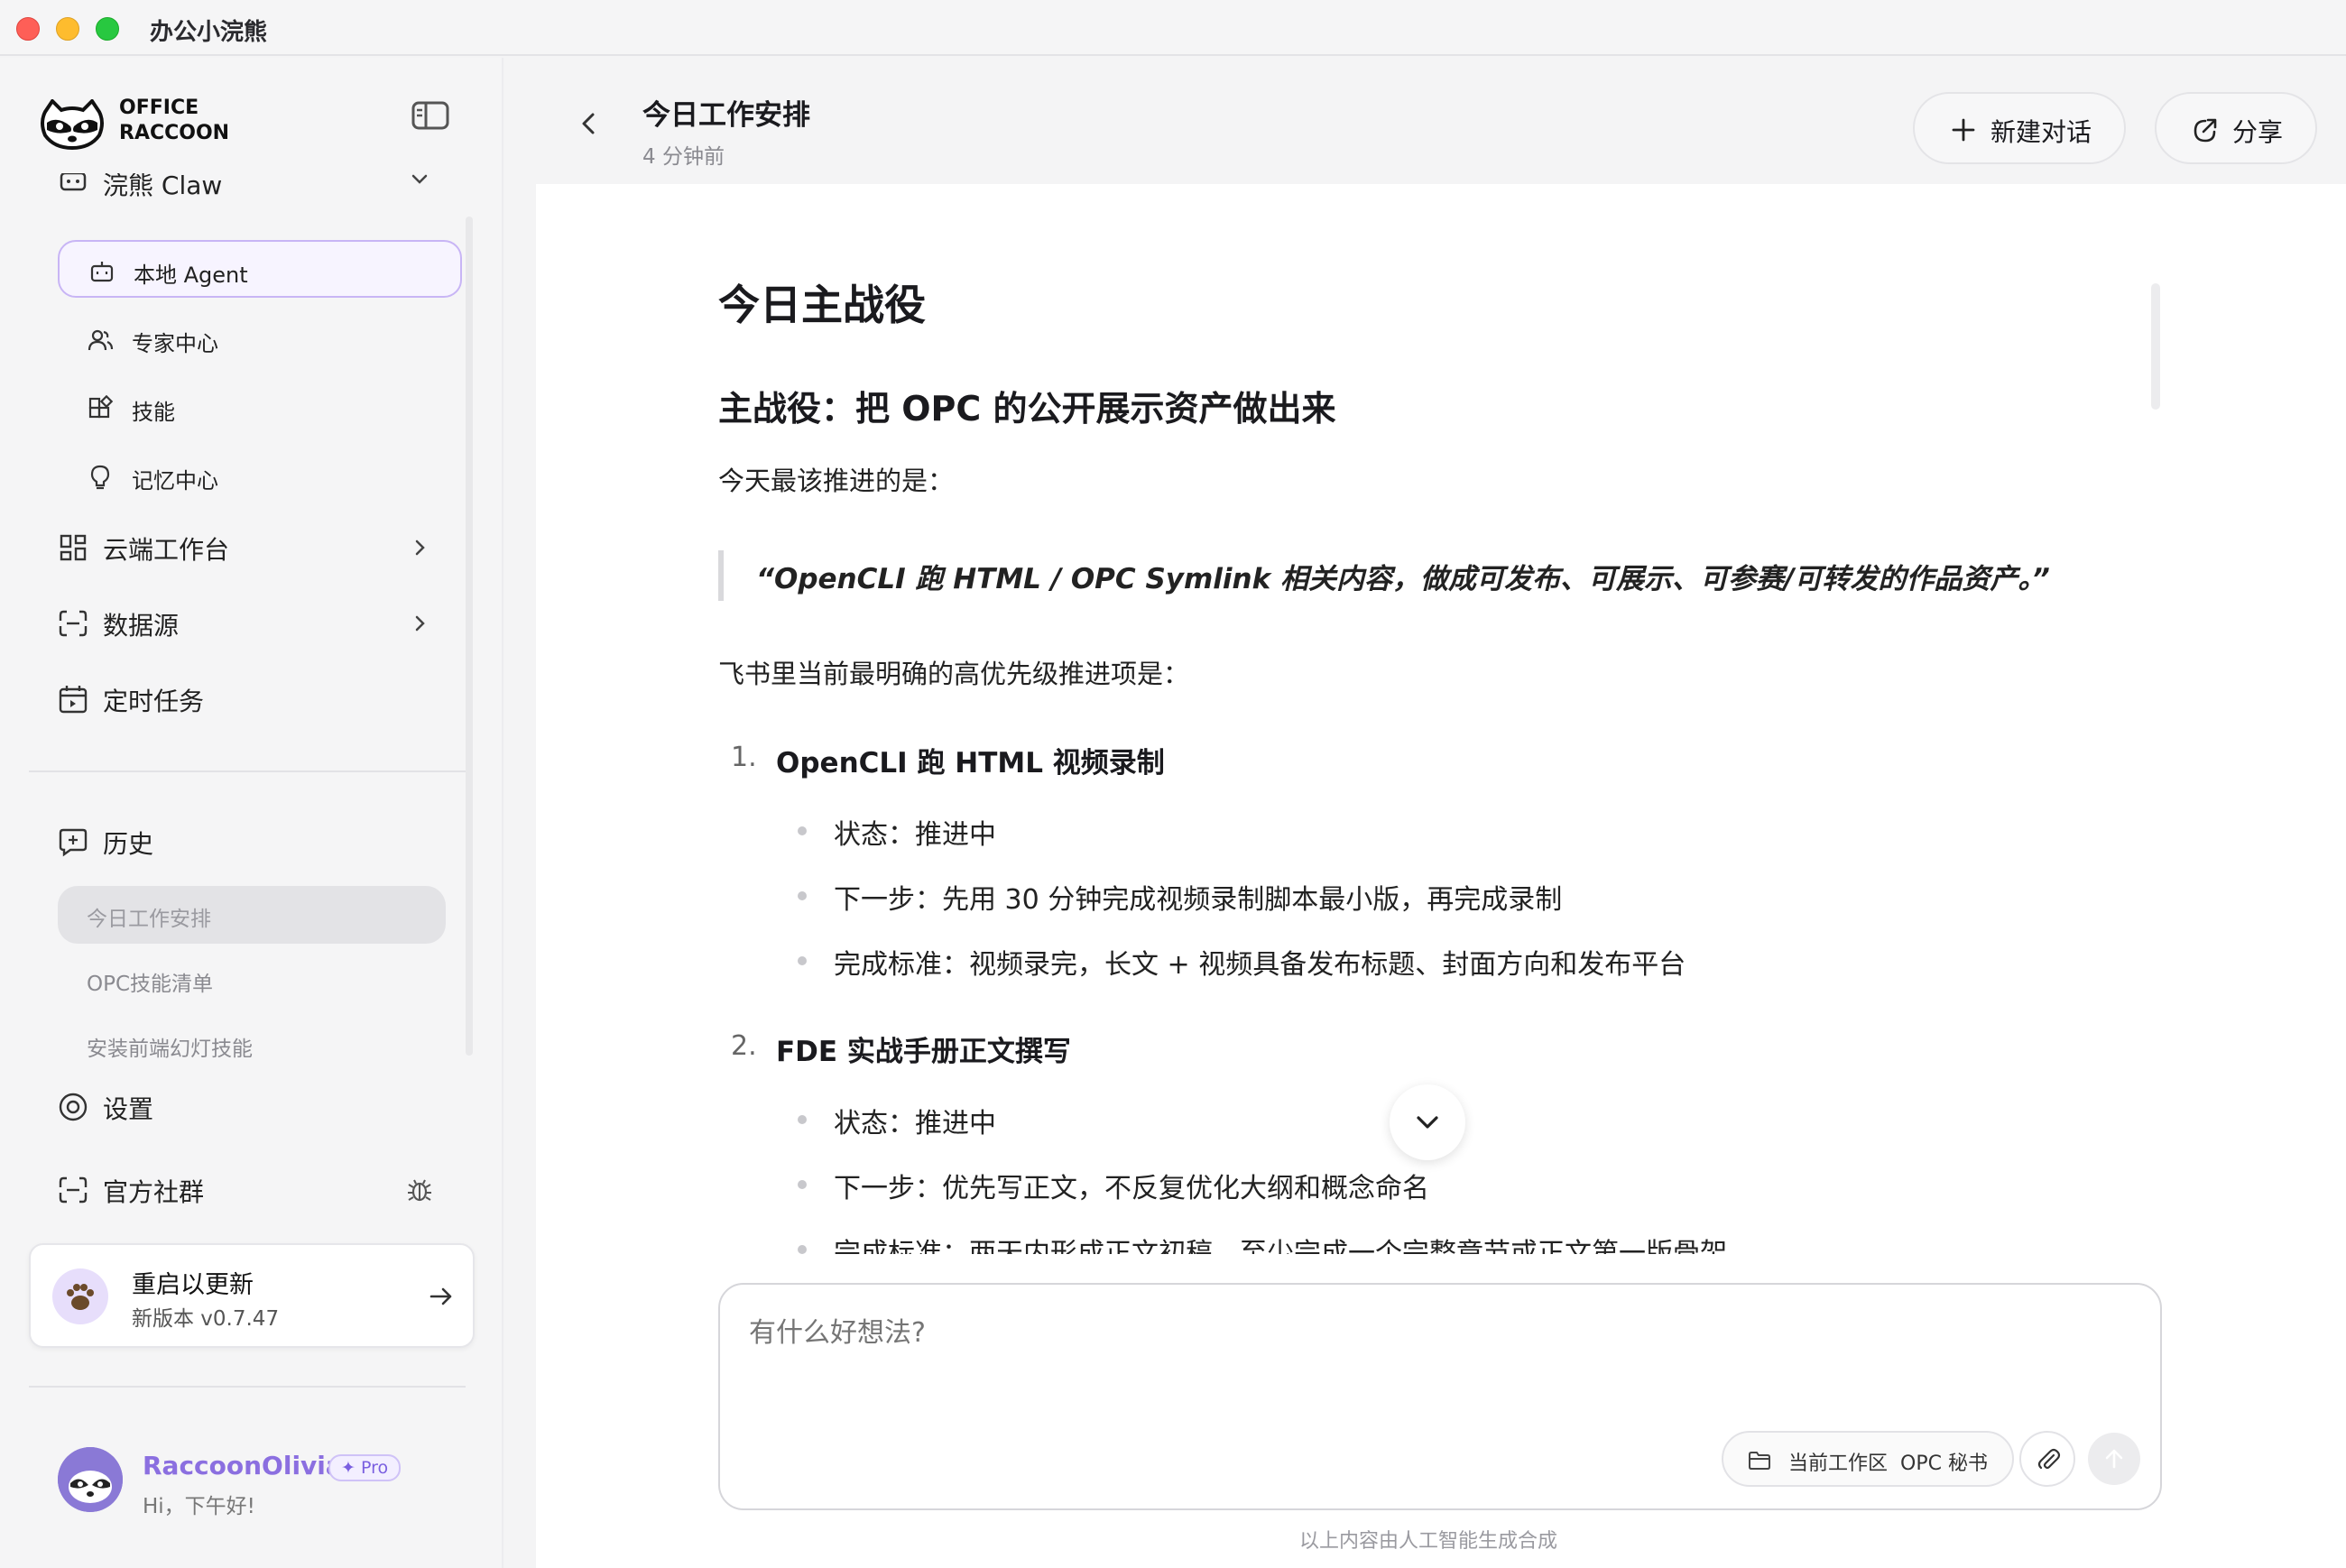 This screenshot has height=1568, width=2346. I want to click on back-button, so click(589, 123).